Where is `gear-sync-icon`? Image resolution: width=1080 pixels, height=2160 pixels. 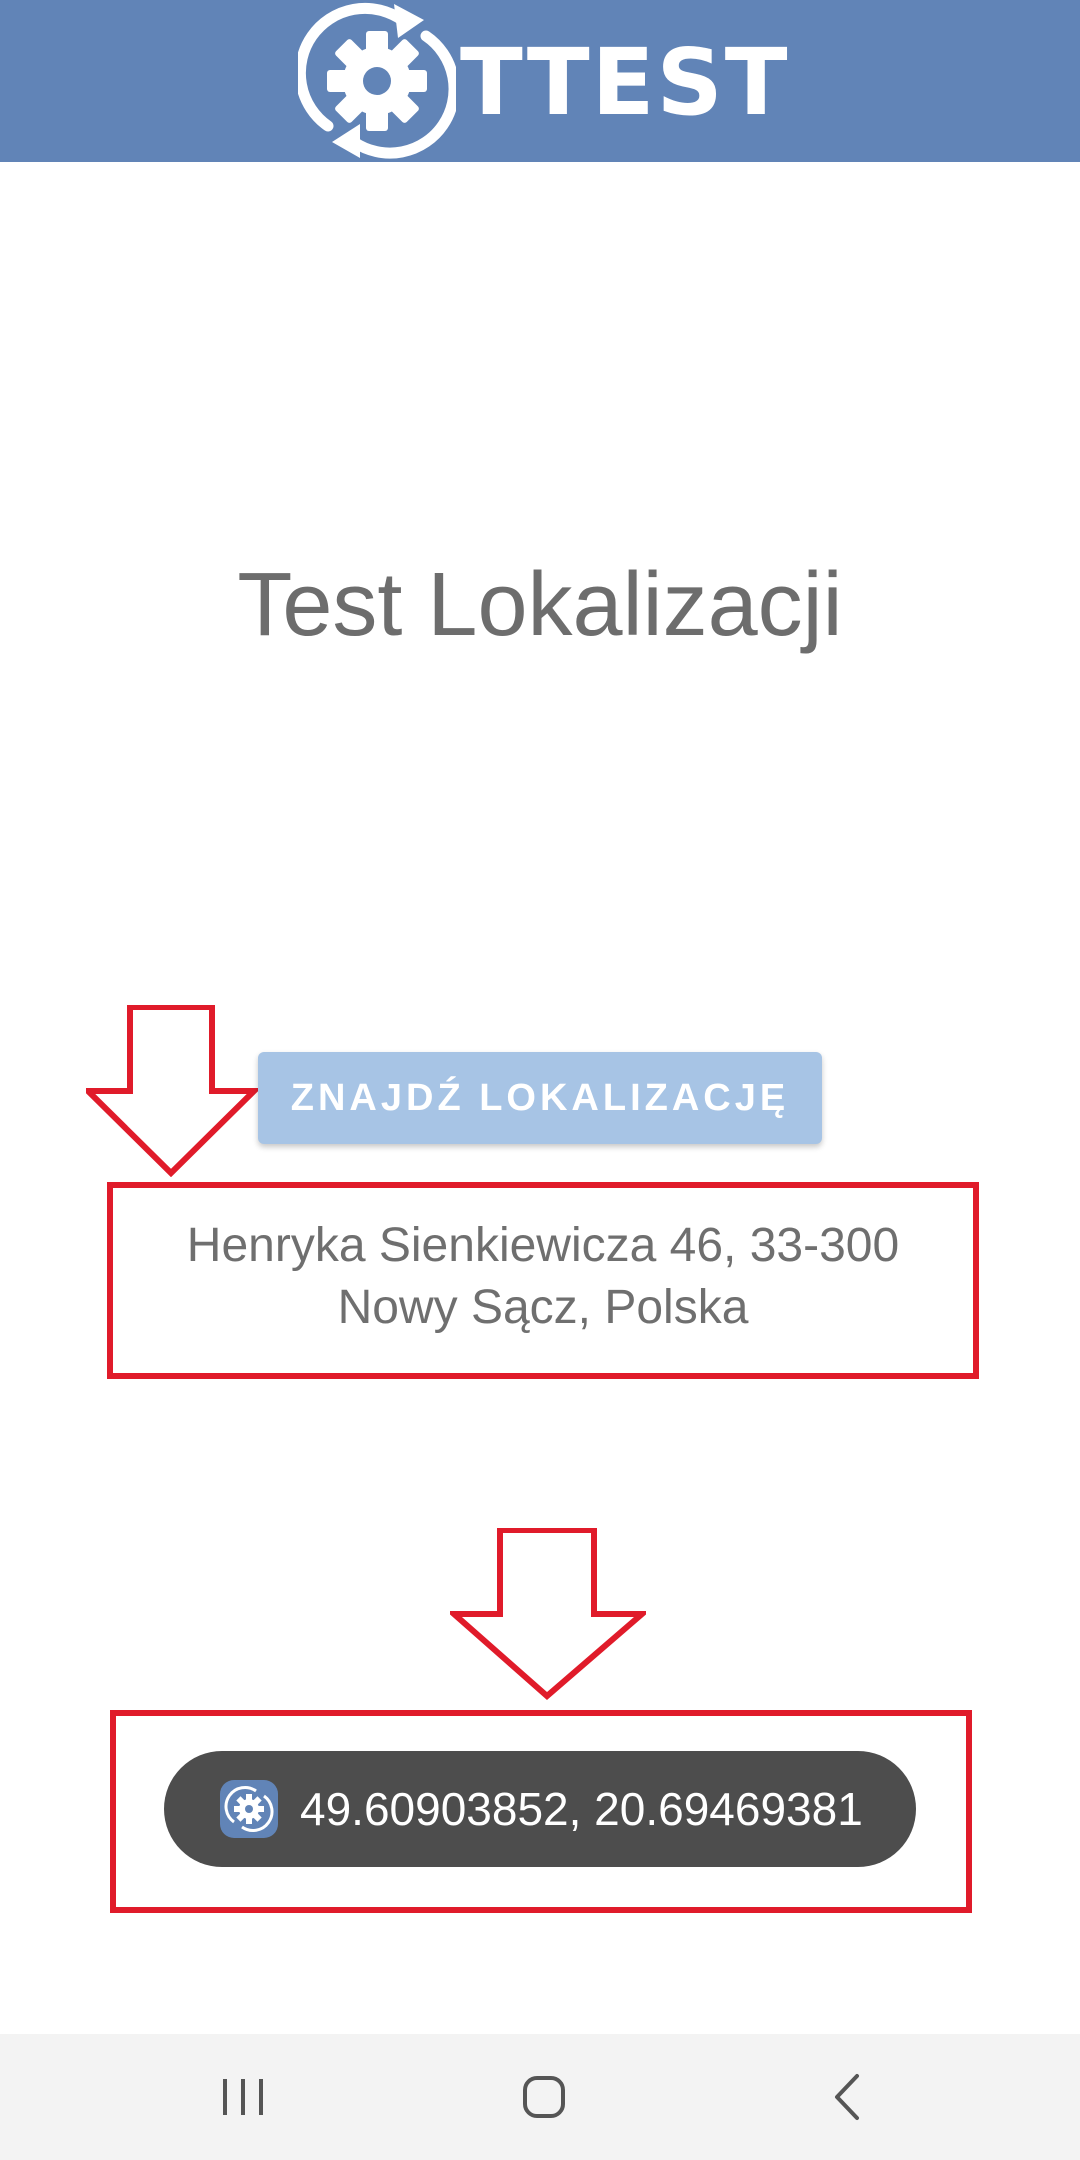
gear-sync-icon is located at coordinates (377, 80).